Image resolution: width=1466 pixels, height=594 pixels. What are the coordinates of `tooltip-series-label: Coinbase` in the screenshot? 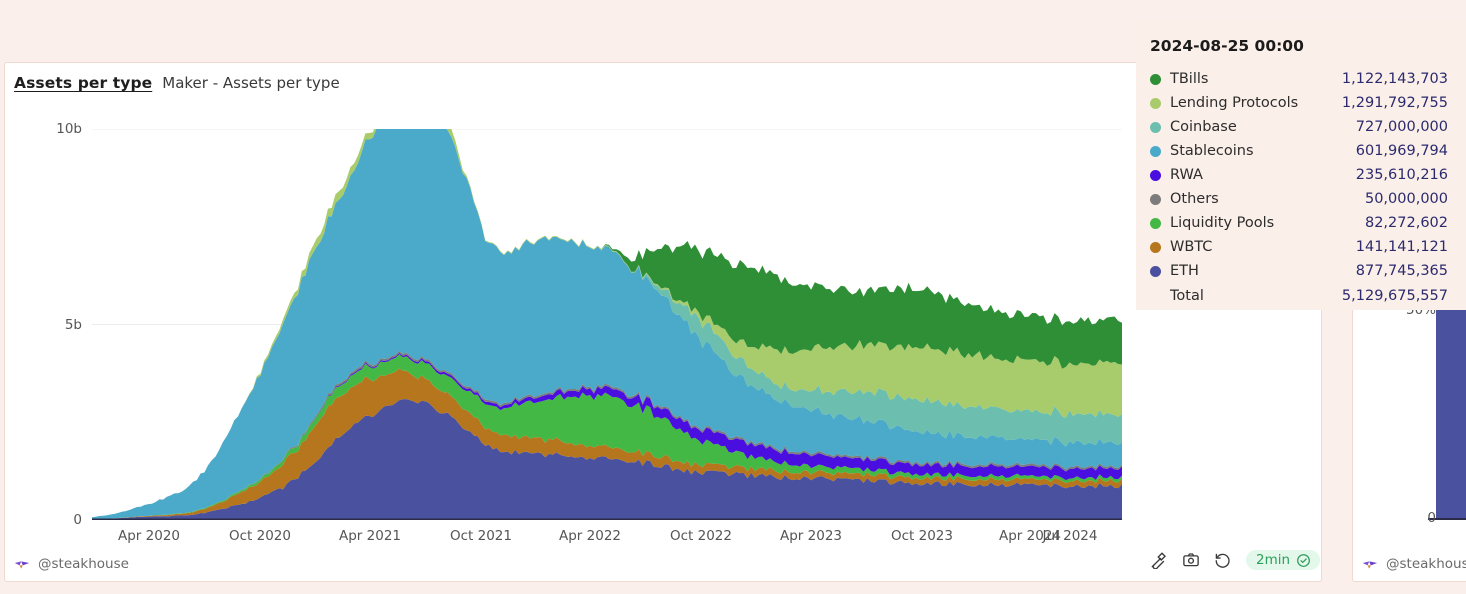 It's located at (1203, 127).